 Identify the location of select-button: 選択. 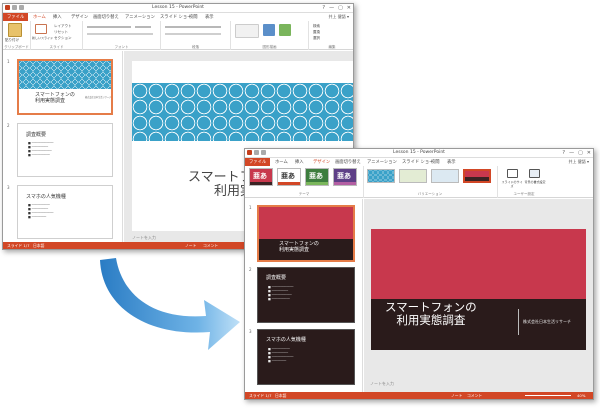
(316, 38).